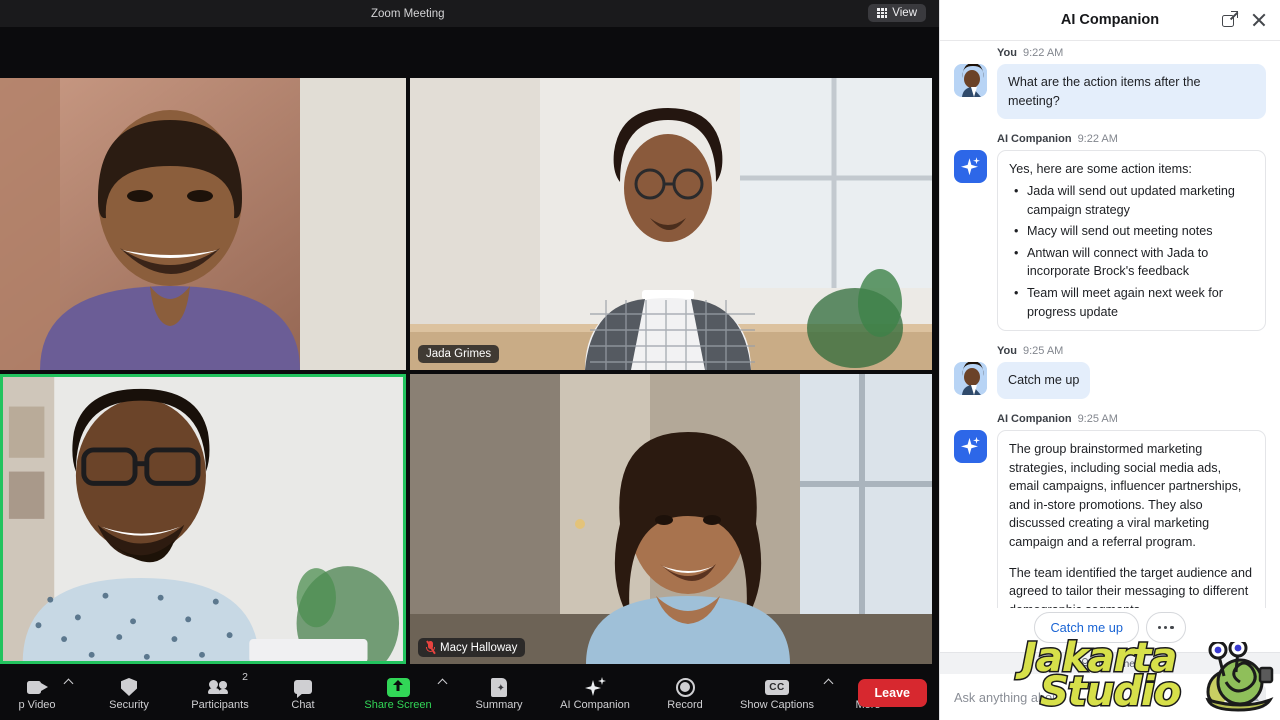 Image resolution: width=1280 pixels, height=720 pixels. I want to click on leave-button: Leave, so click(892, 693).